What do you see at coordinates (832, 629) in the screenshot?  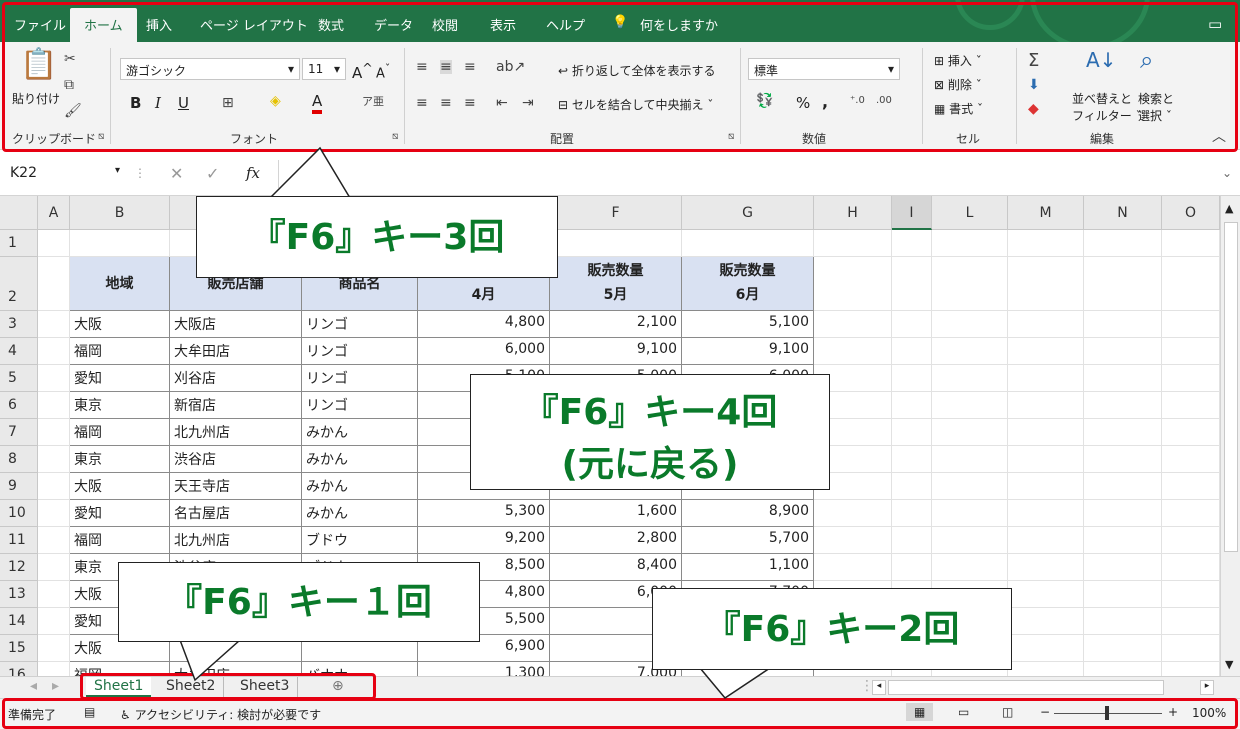 I see `callout-f6-2: 『F6』キー2回` at bounding box center [832, 629].